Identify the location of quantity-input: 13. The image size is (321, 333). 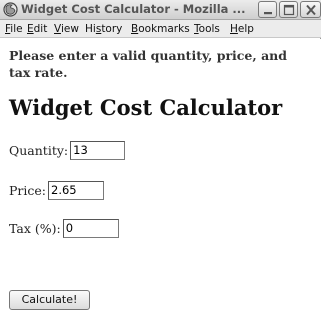
(98, 150).